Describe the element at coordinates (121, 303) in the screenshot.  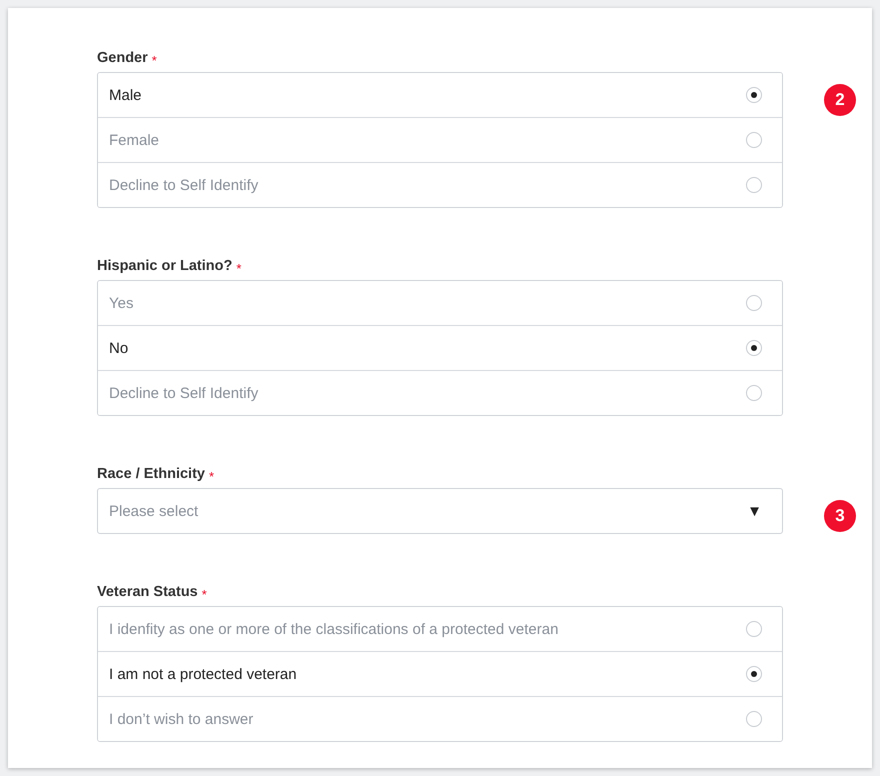
I see `option-label: Yes` at that location.